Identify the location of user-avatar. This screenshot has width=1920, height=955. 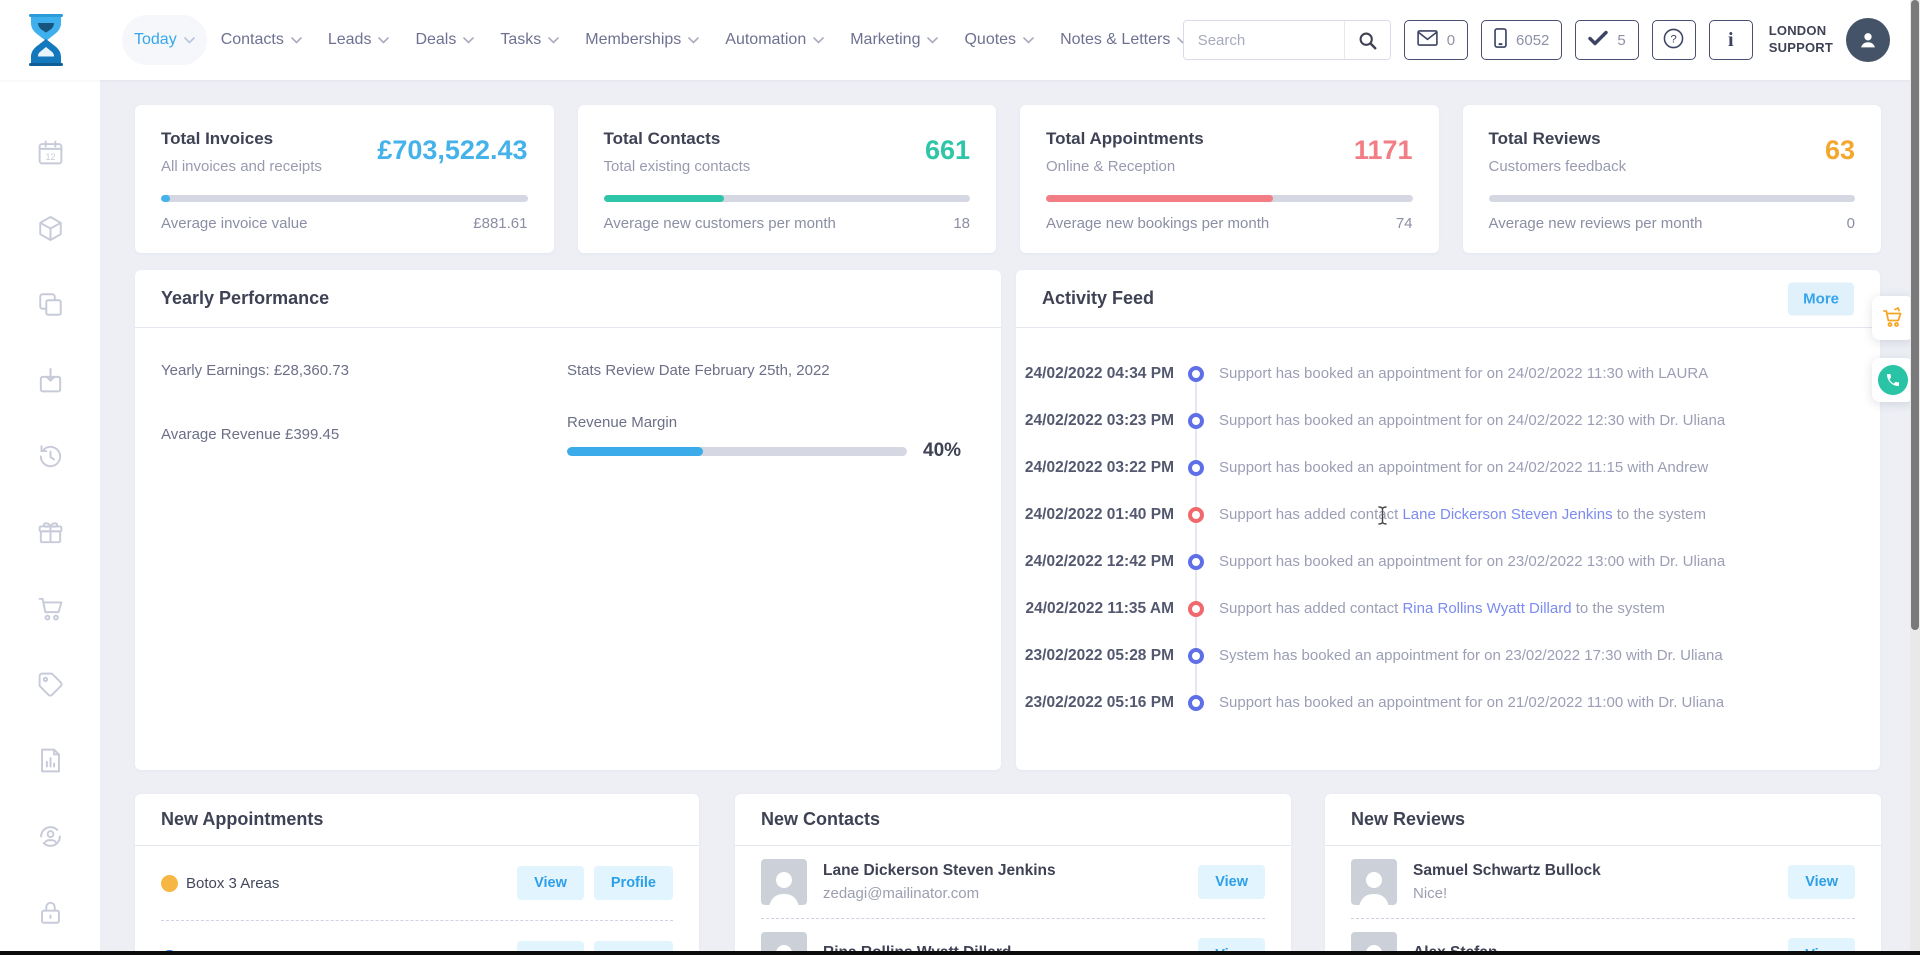
(1868, 40).